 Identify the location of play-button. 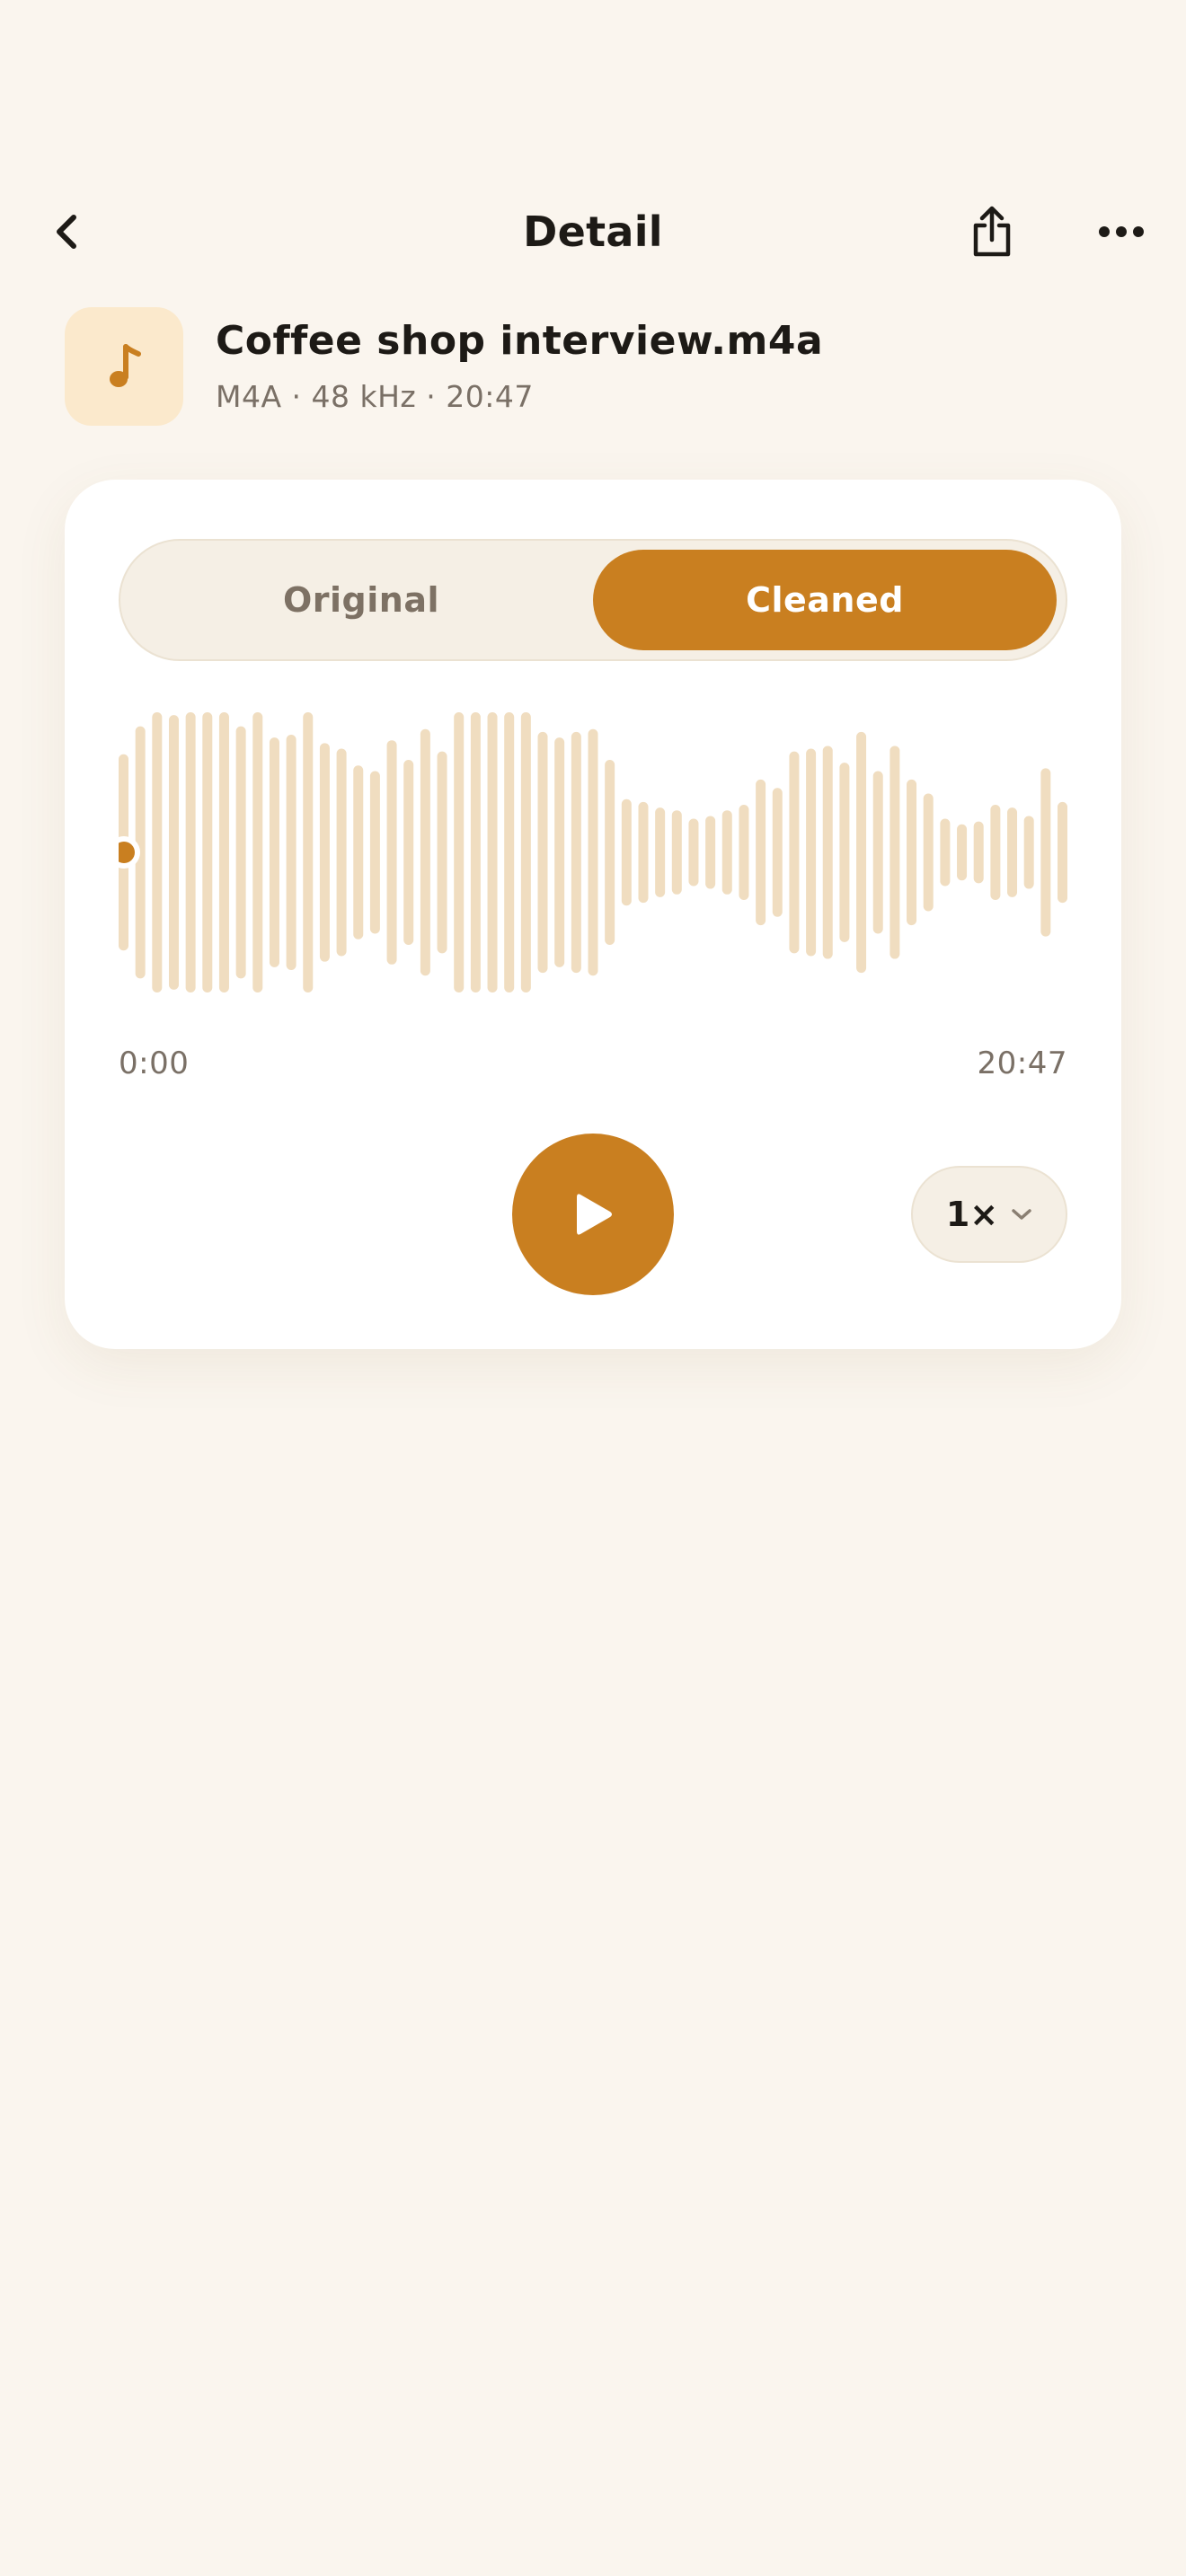
(593, 1214).